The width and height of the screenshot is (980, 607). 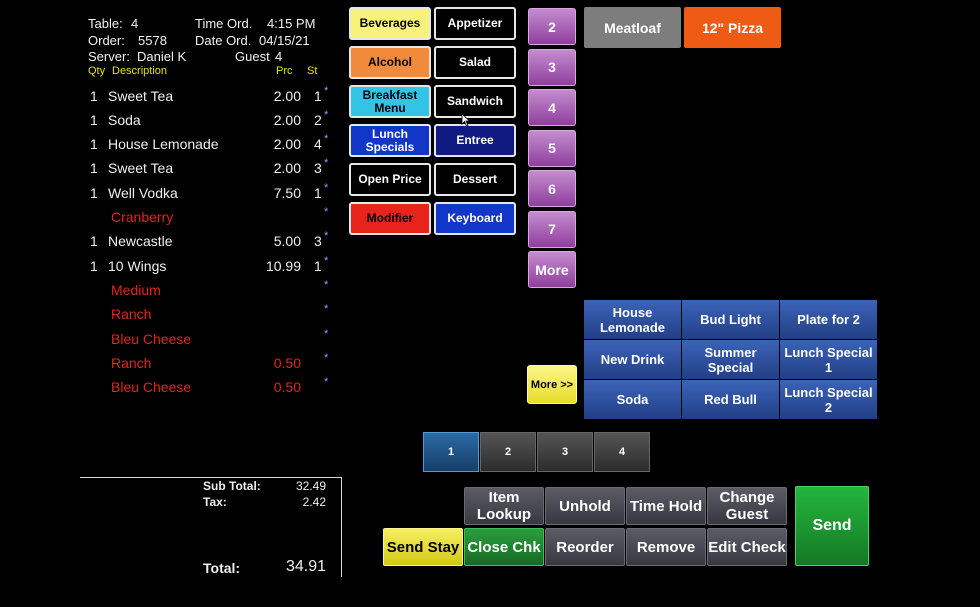 I want to click on order-line: 1 10 Wings 10.99 1 *, so click(x=170, y=267).